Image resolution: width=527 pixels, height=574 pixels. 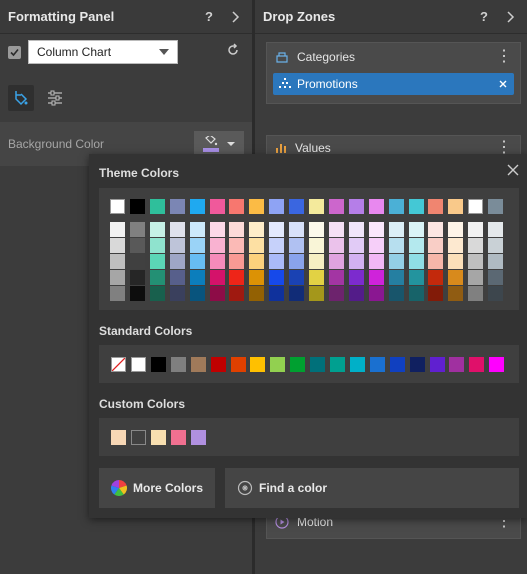 I want to click on more-colors-button: More Colors, so click(x=157, y=488).